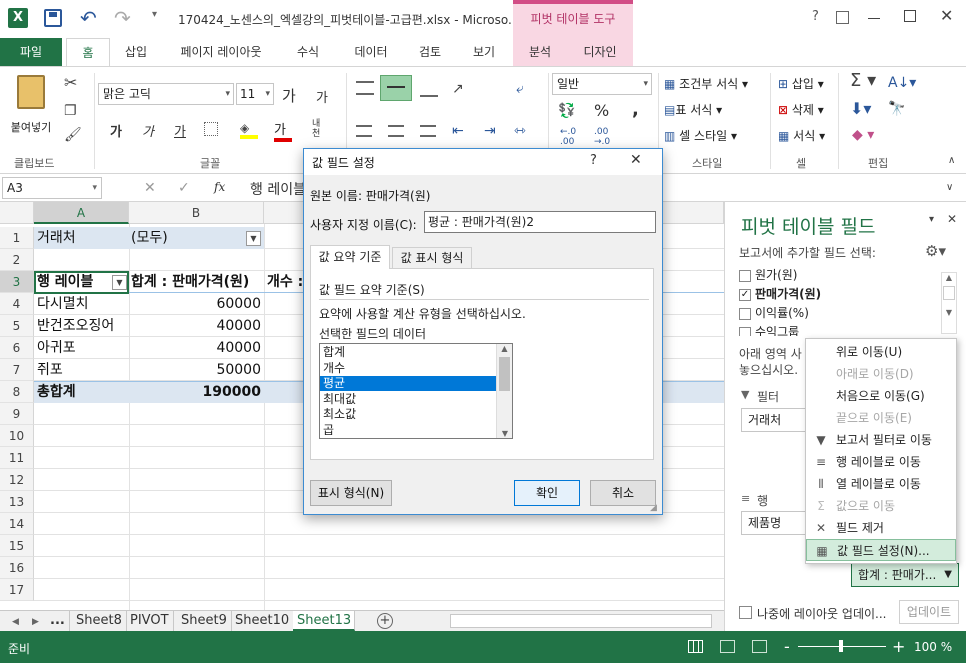 The width and height of the screenshot is (966, 663). What do you see at coordinates (53, 18) in the screenshot?
I see `save-icon` at bounding box center [53, 18].